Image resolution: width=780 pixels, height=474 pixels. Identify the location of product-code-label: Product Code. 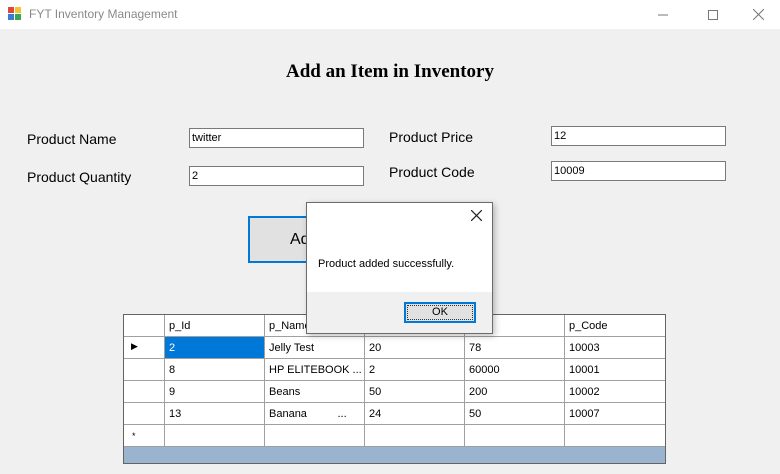
(432, 172).